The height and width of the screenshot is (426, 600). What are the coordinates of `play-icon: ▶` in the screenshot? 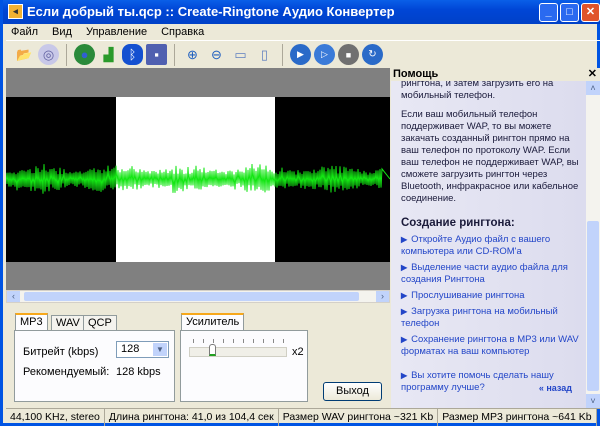 It's located at (300, 54).